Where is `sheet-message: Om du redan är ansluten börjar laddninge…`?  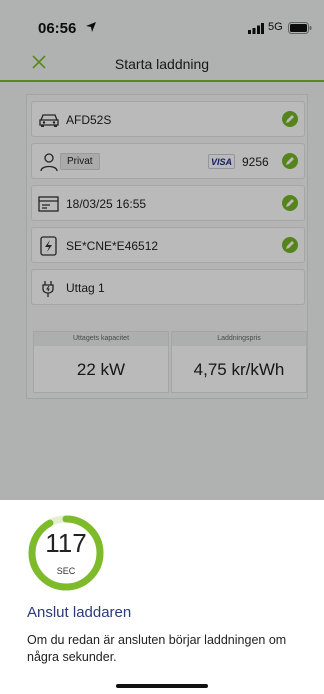 sheet-message: Om du redan är ansluten börjar laddninge… is located at coordinates (157, 648).